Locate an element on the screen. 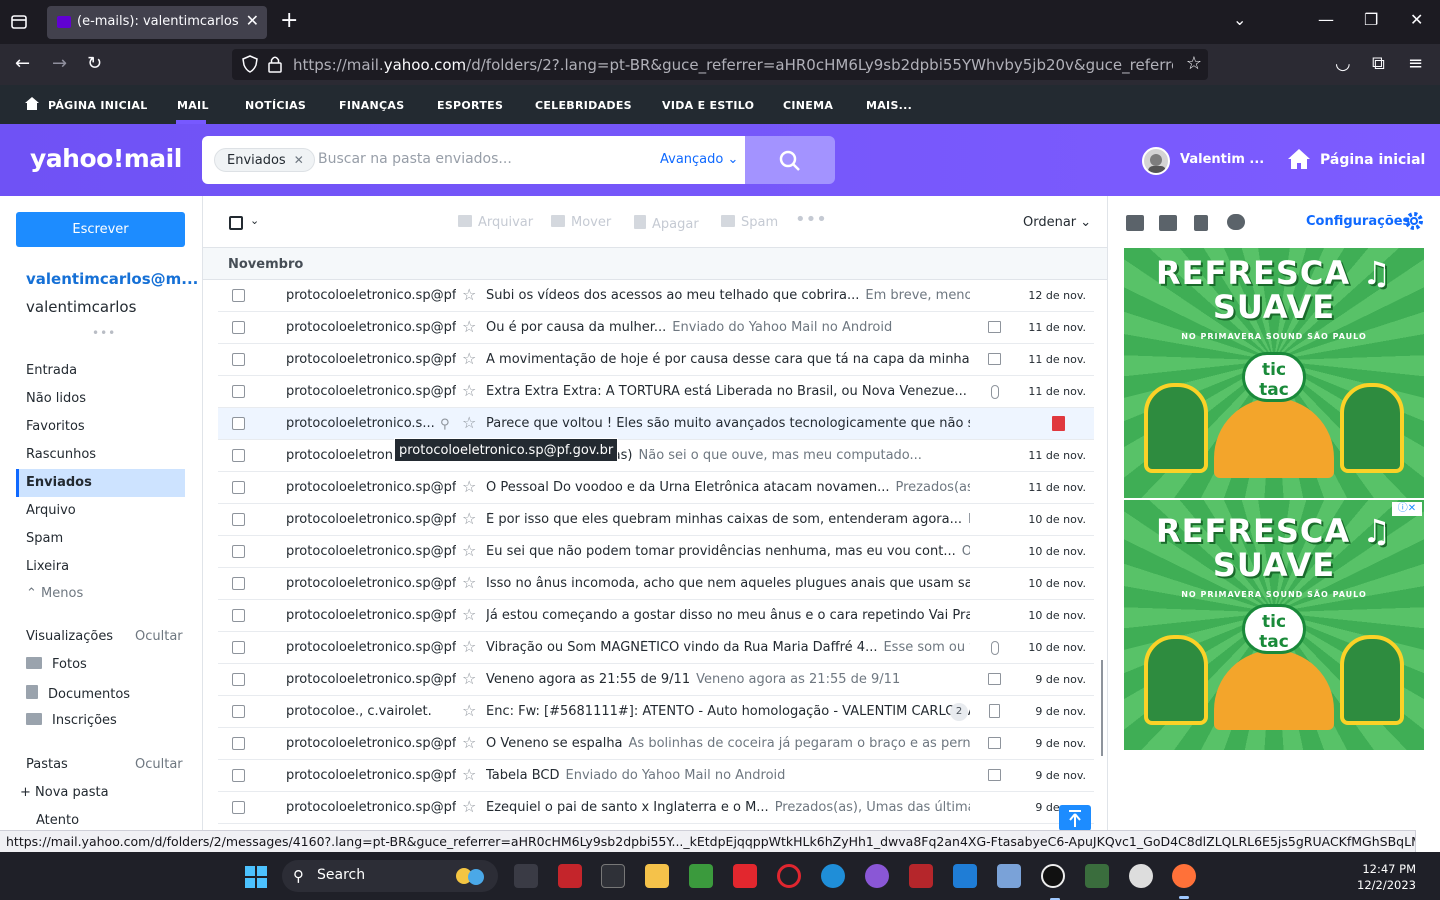  folder-atento: Atento is located at coordinates (57, 820).